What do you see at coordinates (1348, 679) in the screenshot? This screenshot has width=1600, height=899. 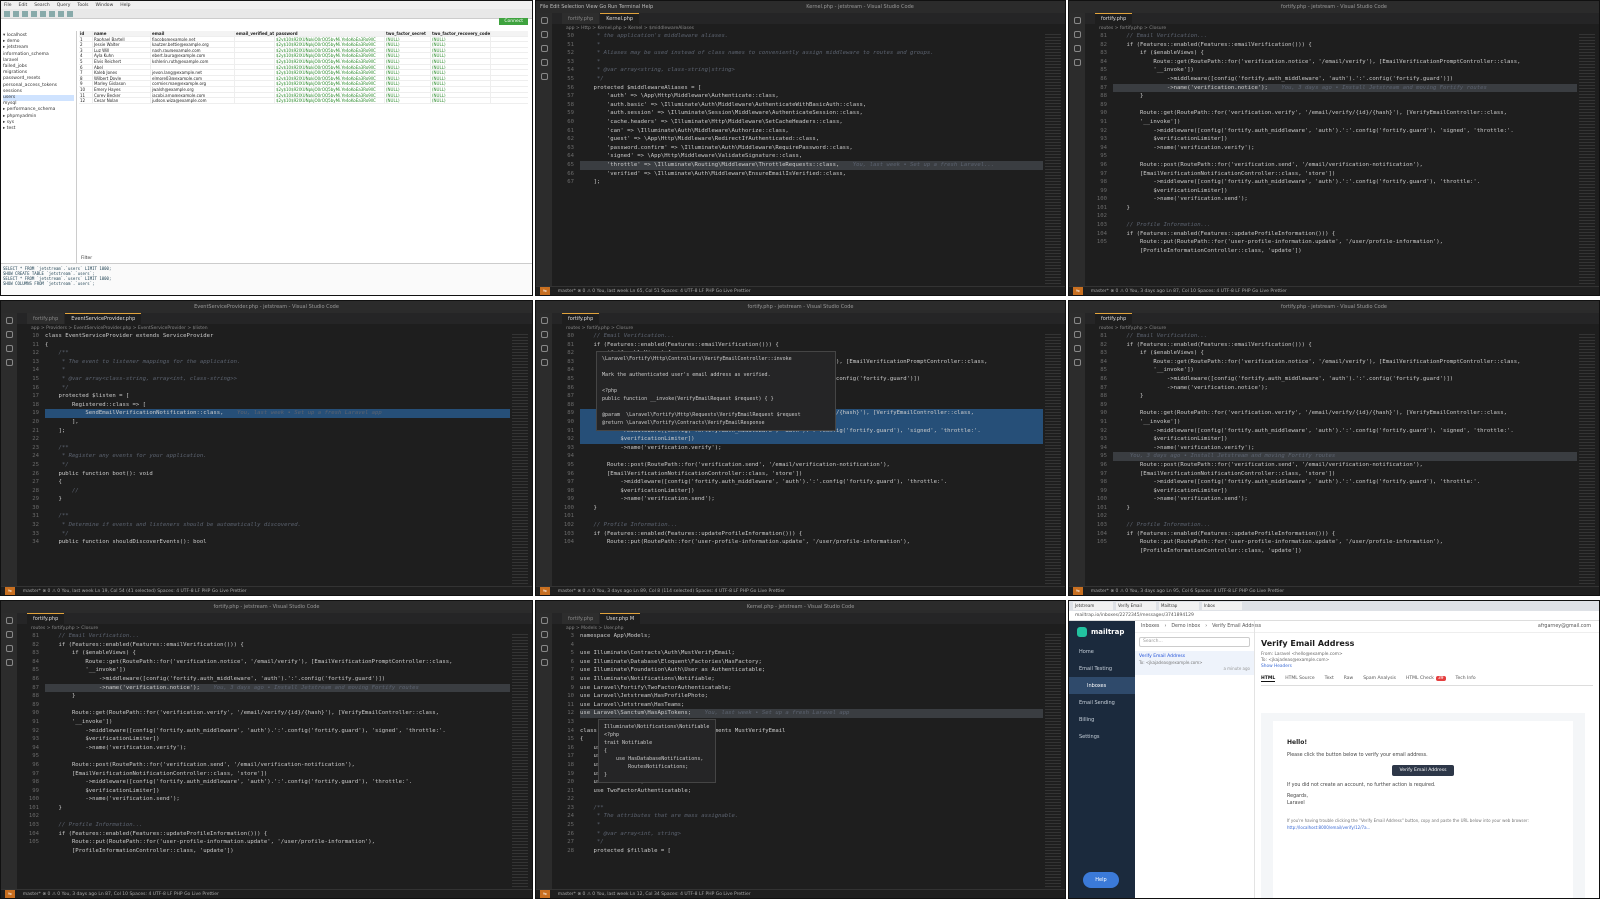 I see `view-tab: Raw` at bounding box center [1348, 679].